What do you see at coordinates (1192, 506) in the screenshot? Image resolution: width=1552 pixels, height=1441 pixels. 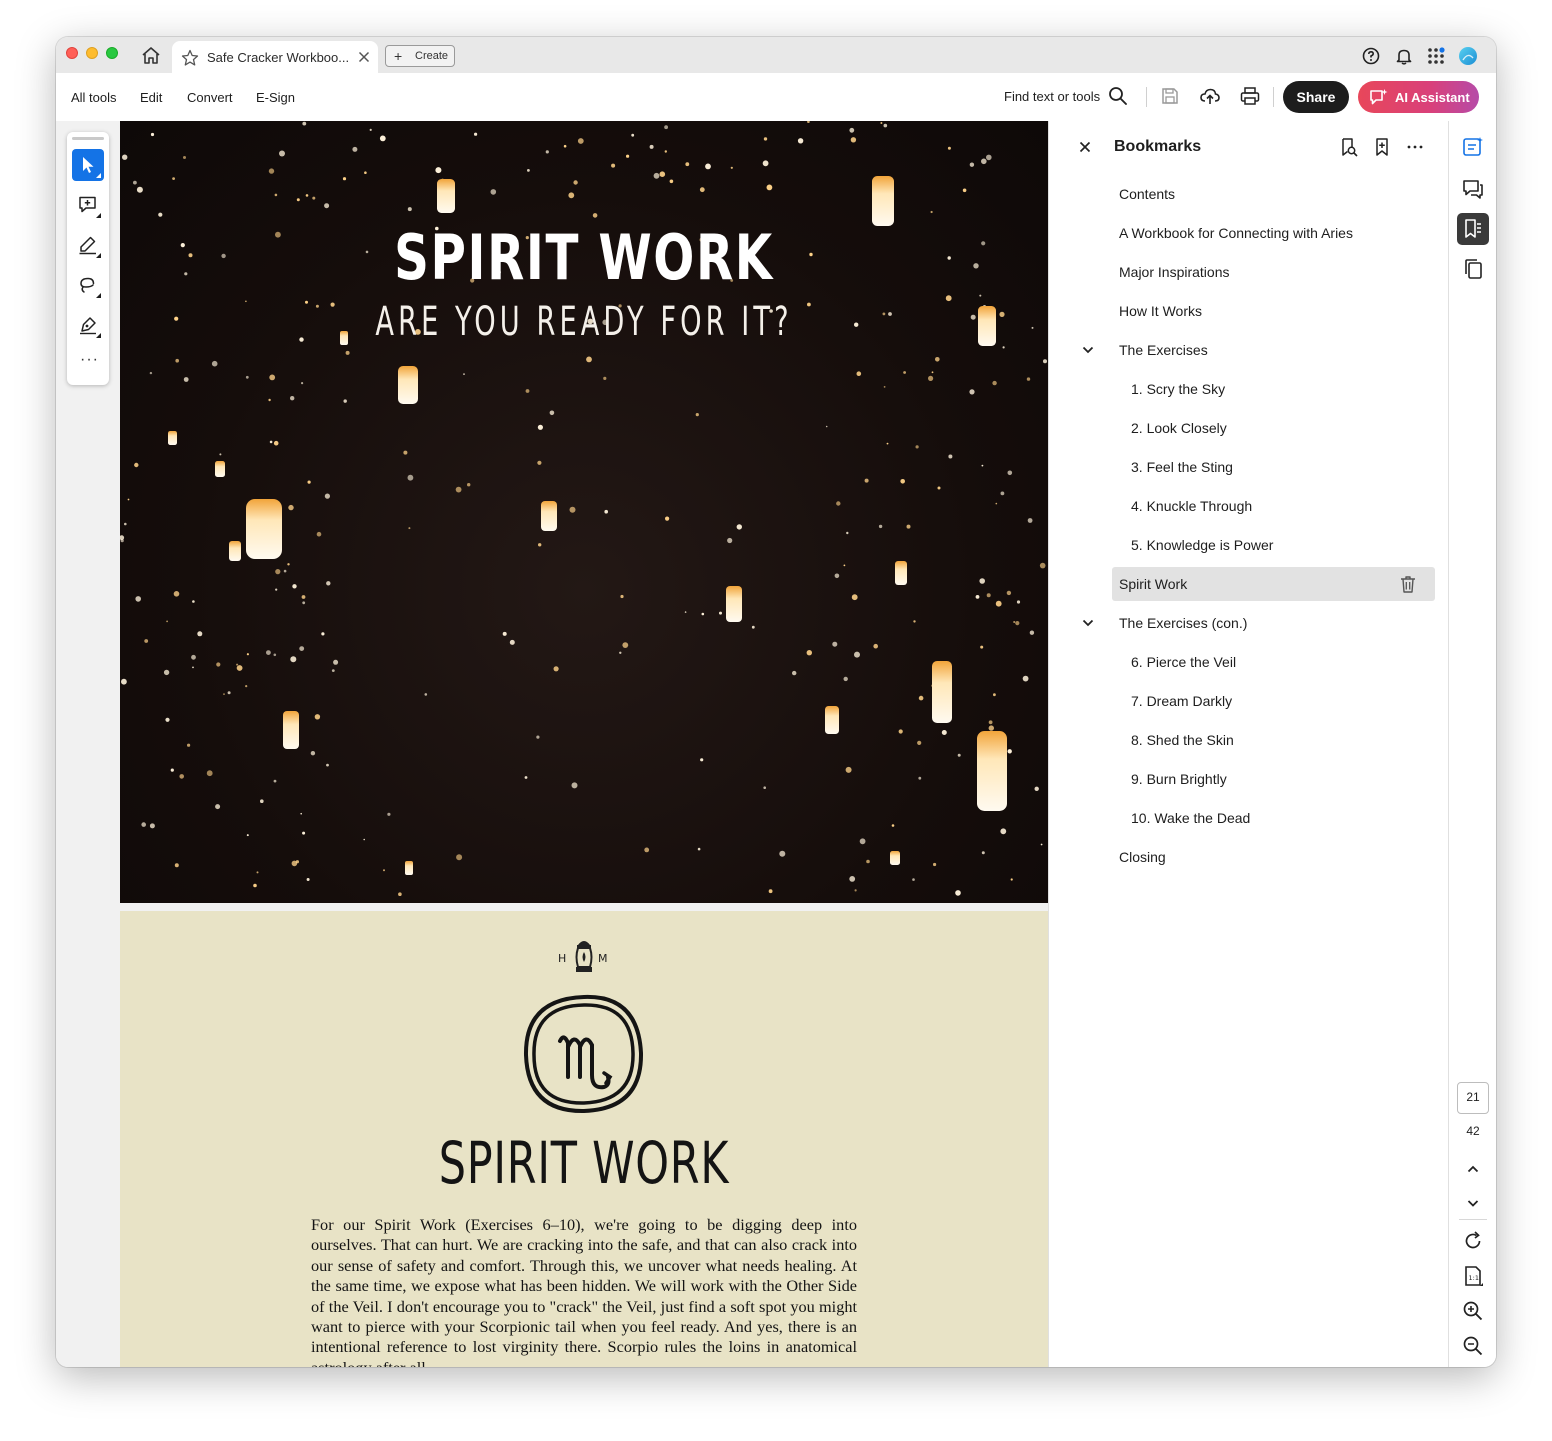 I see `bookmark-label: 4. Knuckle Through` at bounding box center [1192, 506].